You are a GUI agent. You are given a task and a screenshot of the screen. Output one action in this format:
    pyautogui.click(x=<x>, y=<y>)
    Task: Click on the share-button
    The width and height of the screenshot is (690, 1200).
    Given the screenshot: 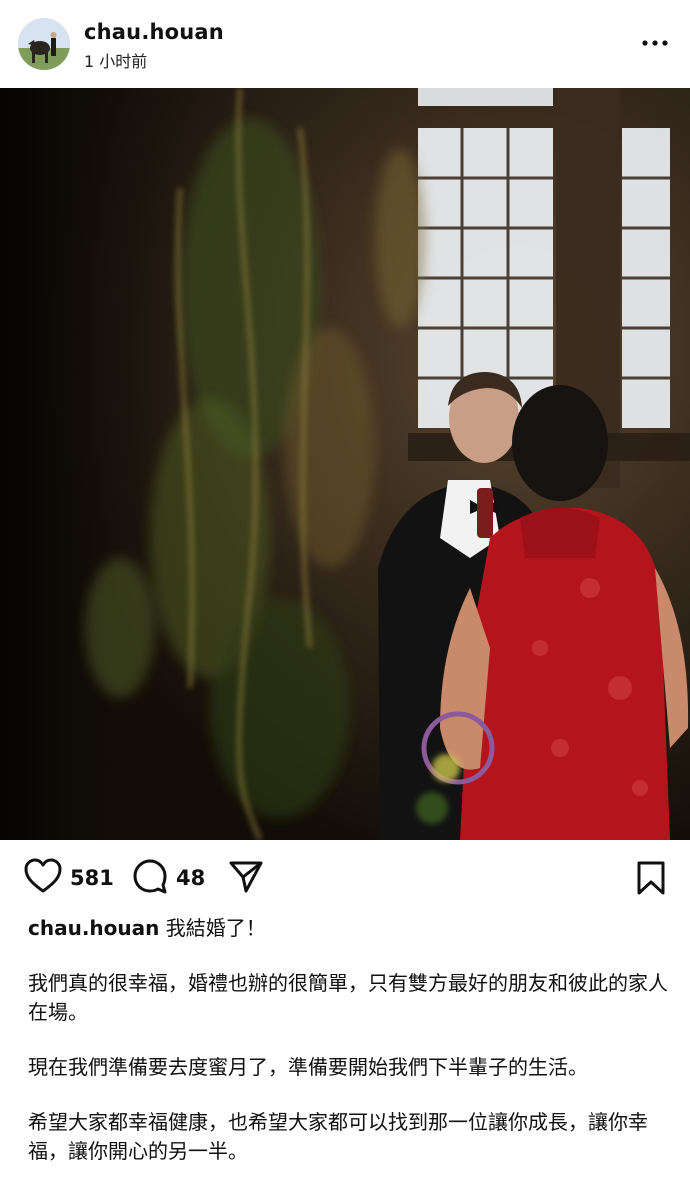 What is the action you would take?
    pyautogui.click(x=246, y=878)
    